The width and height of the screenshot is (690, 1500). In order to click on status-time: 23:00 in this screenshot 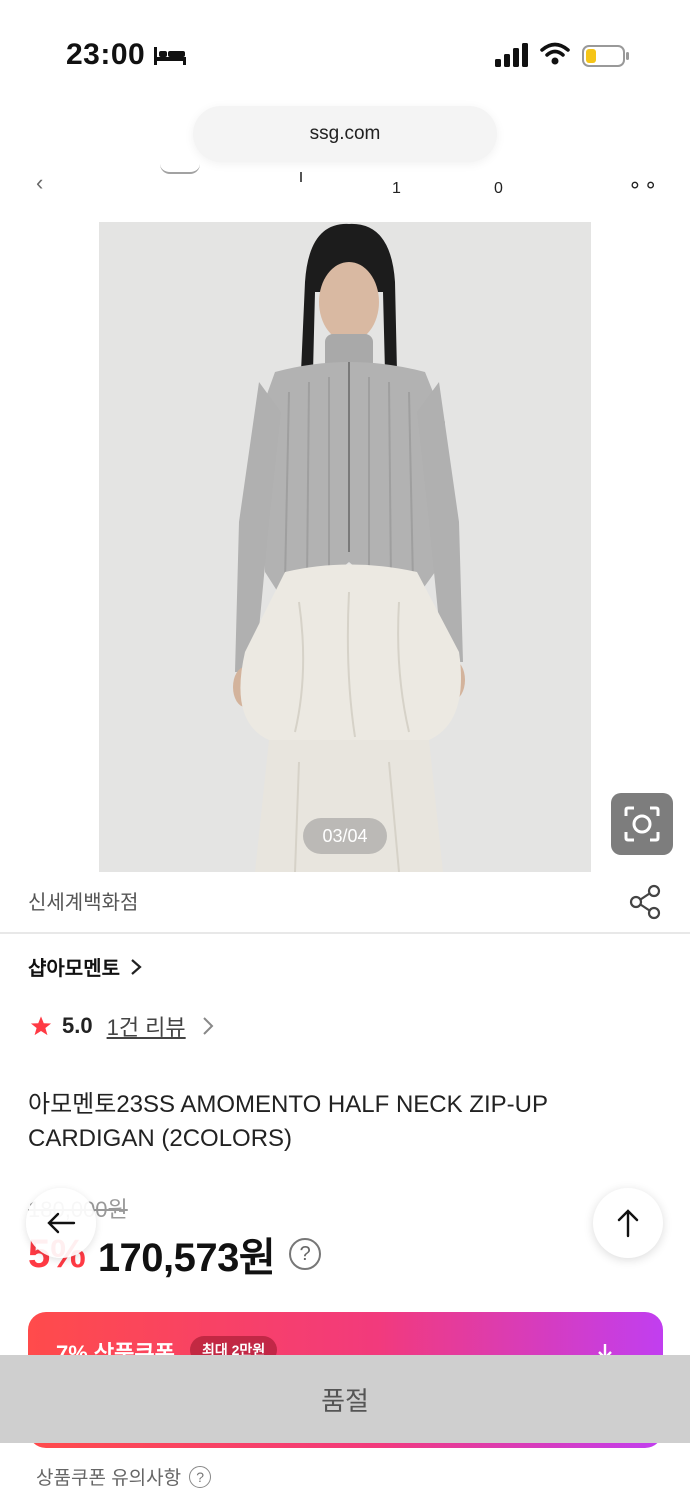, I will do `click(106, 54)`.